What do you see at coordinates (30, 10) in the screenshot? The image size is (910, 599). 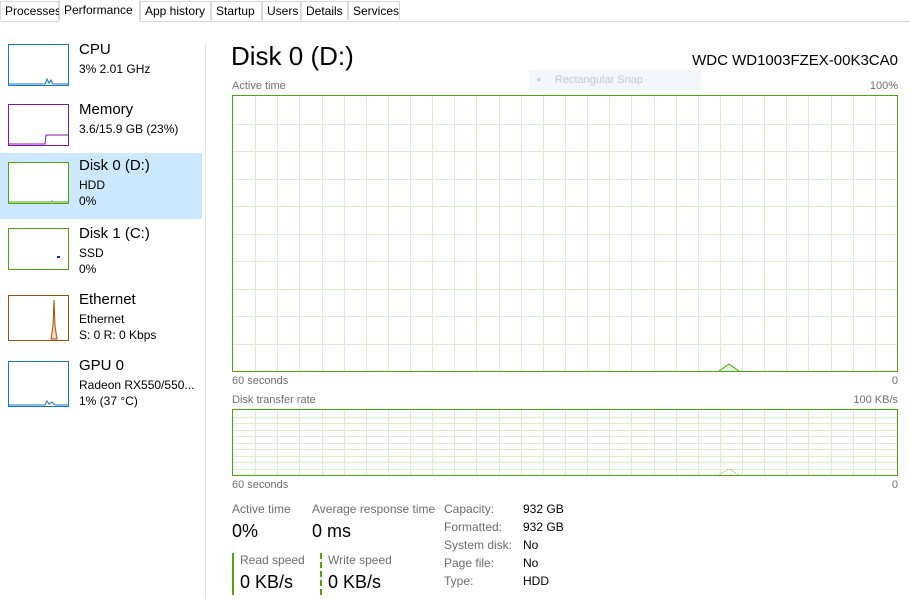 I see `tab-processes: Processes` at bounding box center [30, 10].